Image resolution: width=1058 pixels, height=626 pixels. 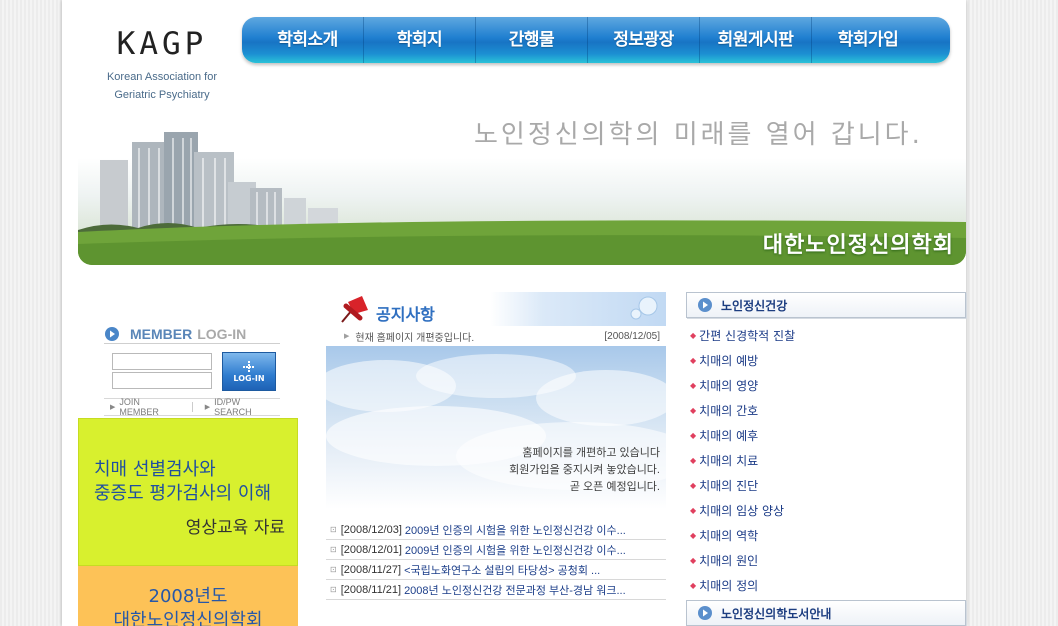 I want to click on health-item-epidemiology: ◆ 치매의 역학, so click(x=826, y=535).